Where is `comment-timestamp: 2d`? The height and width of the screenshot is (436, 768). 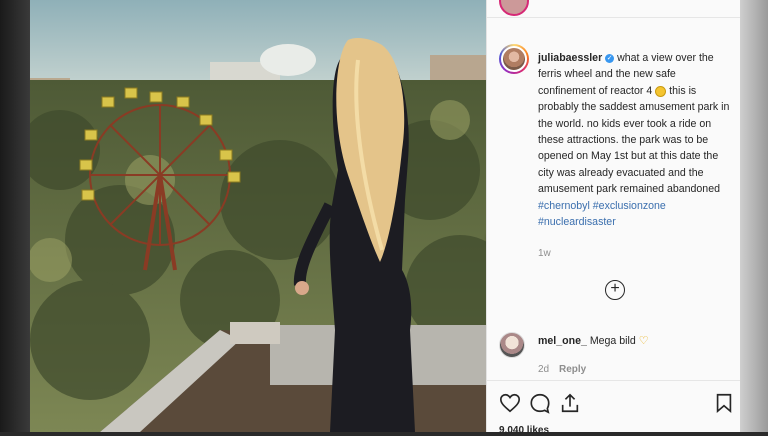
comment-timestamp: 2d is located at coordinates (544, 369).